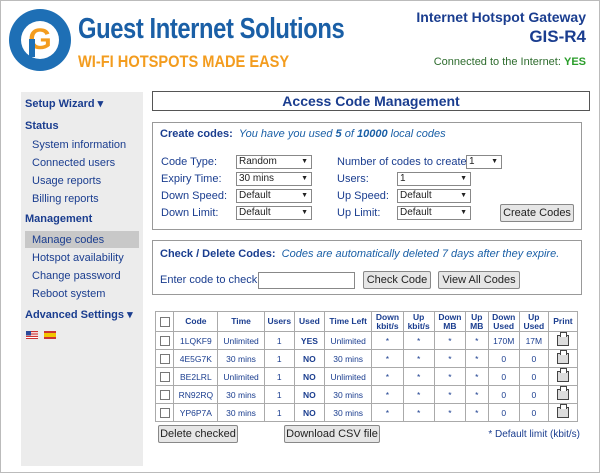  I want to click on table-row: BE2LRL Unlimited 1 NO Unlimited * * * * 0 0, so click(366, 376).